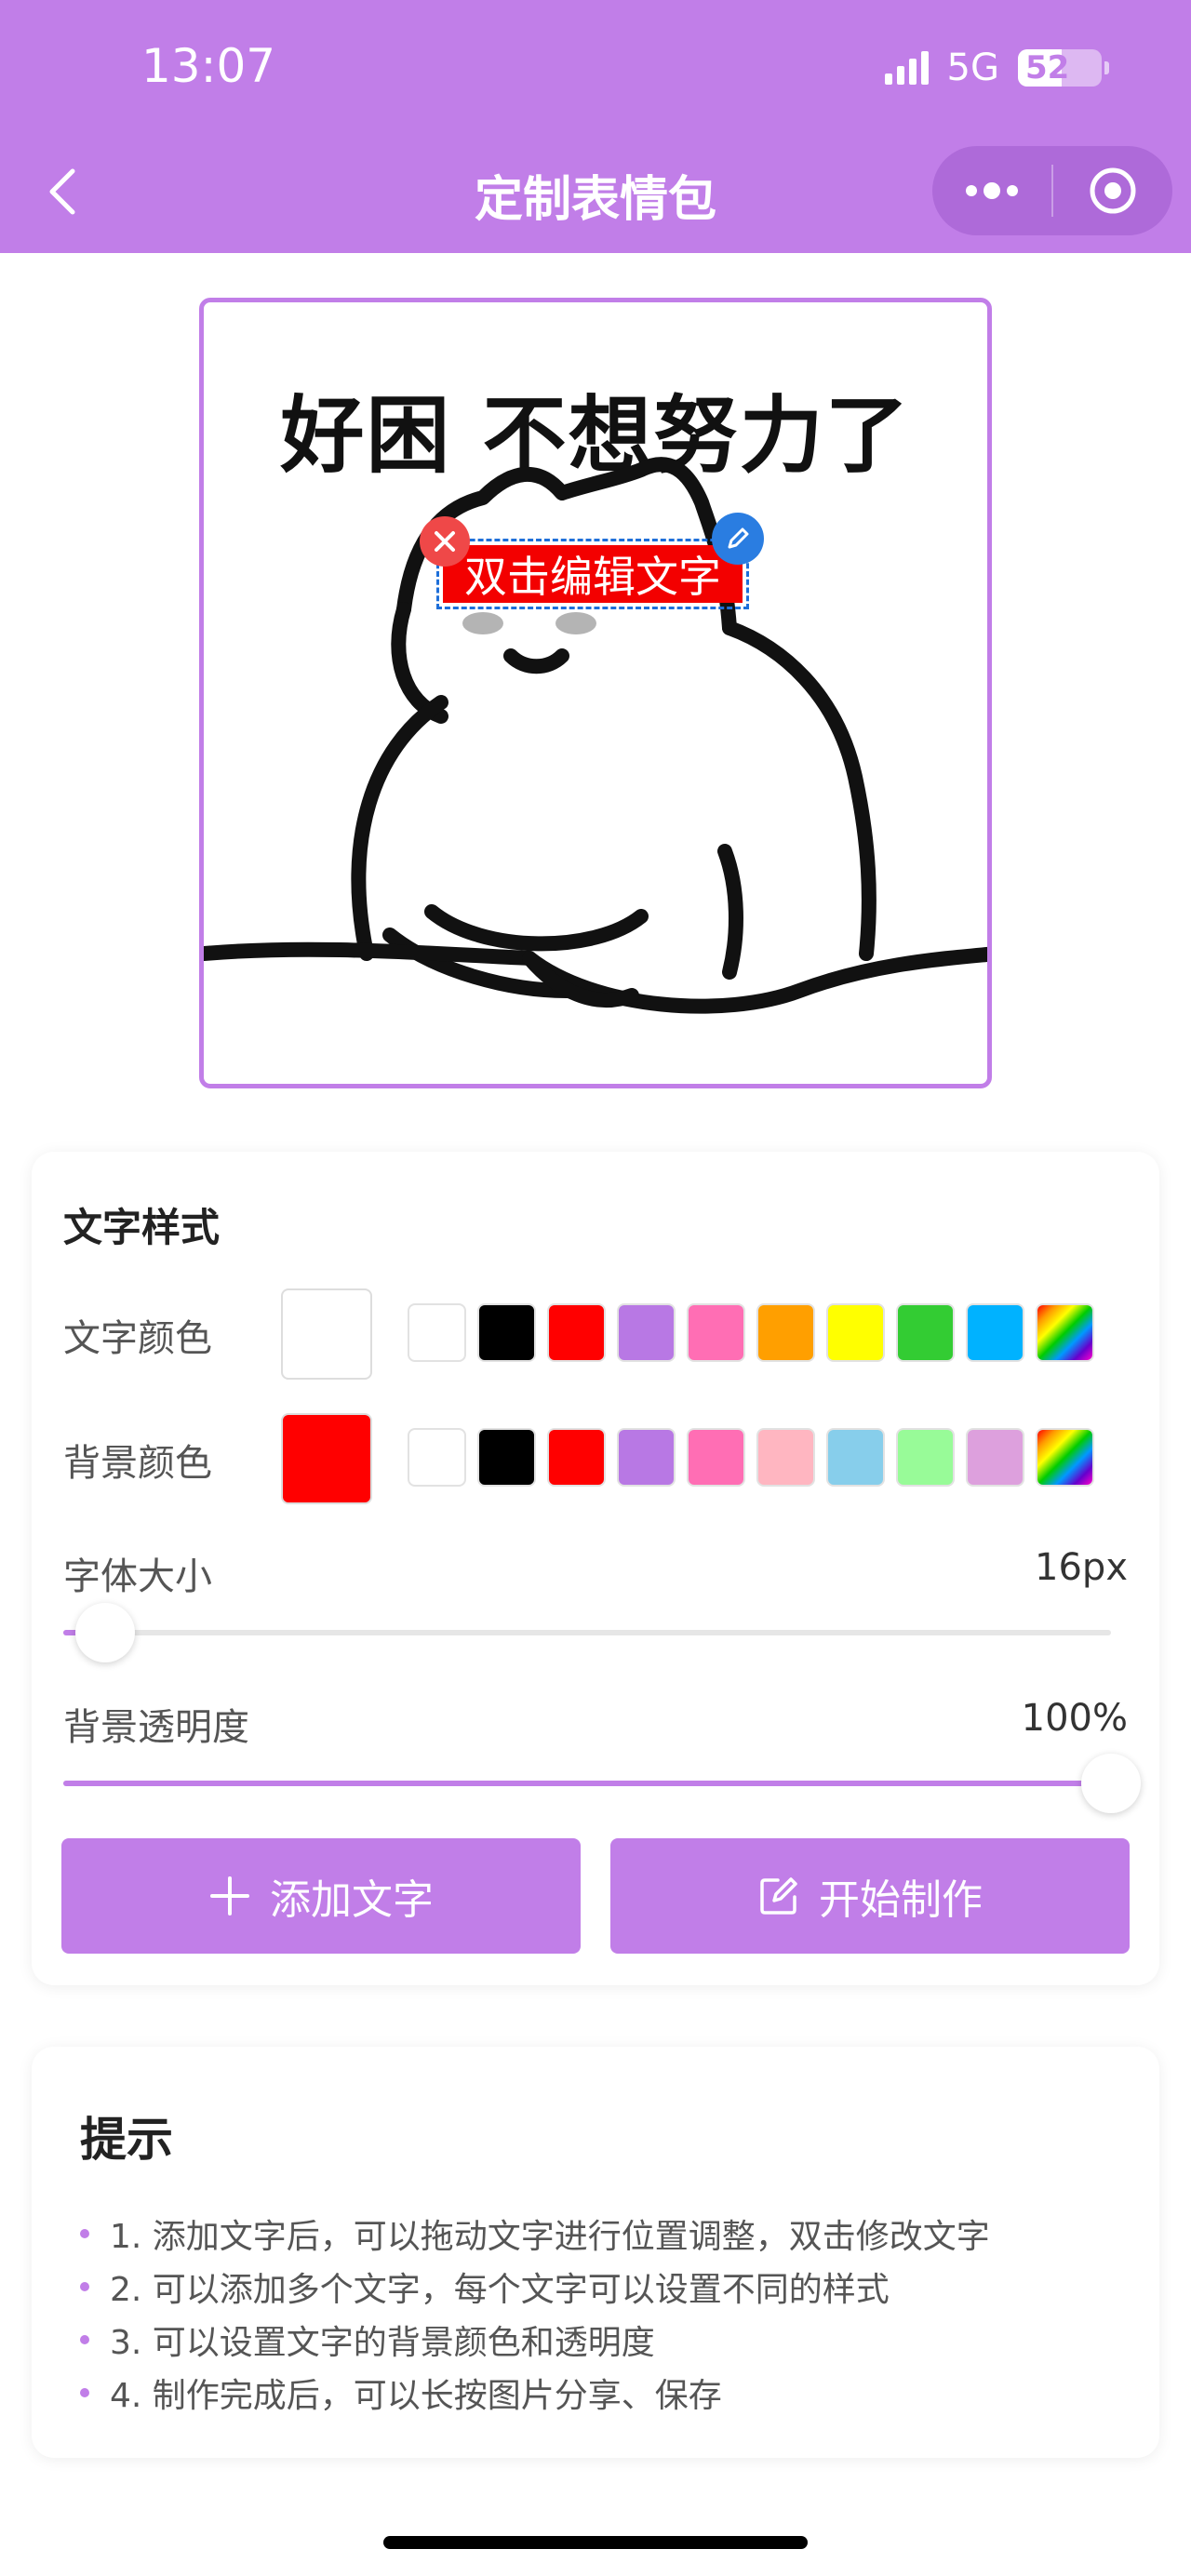 This screenshot has width=1191, height=2576. Describe the element at coordinates (126, 2140) in the screenshot. I see `tips-title: 提示` at that location.